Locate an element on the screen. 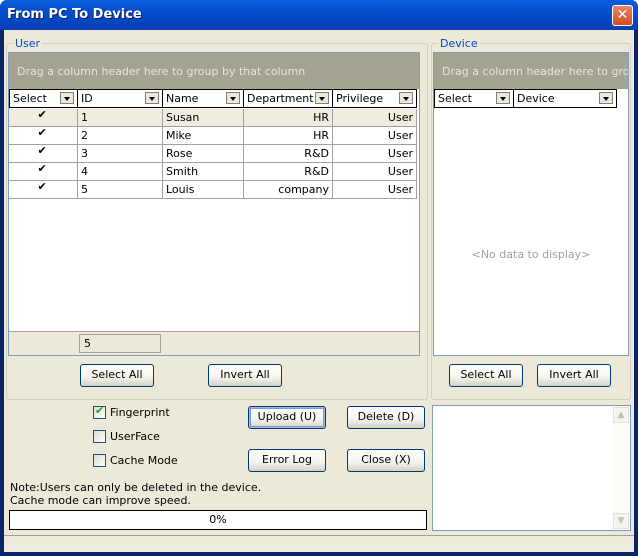  fingerprint-label: Fingerprint is located at coordinates (140, 412).